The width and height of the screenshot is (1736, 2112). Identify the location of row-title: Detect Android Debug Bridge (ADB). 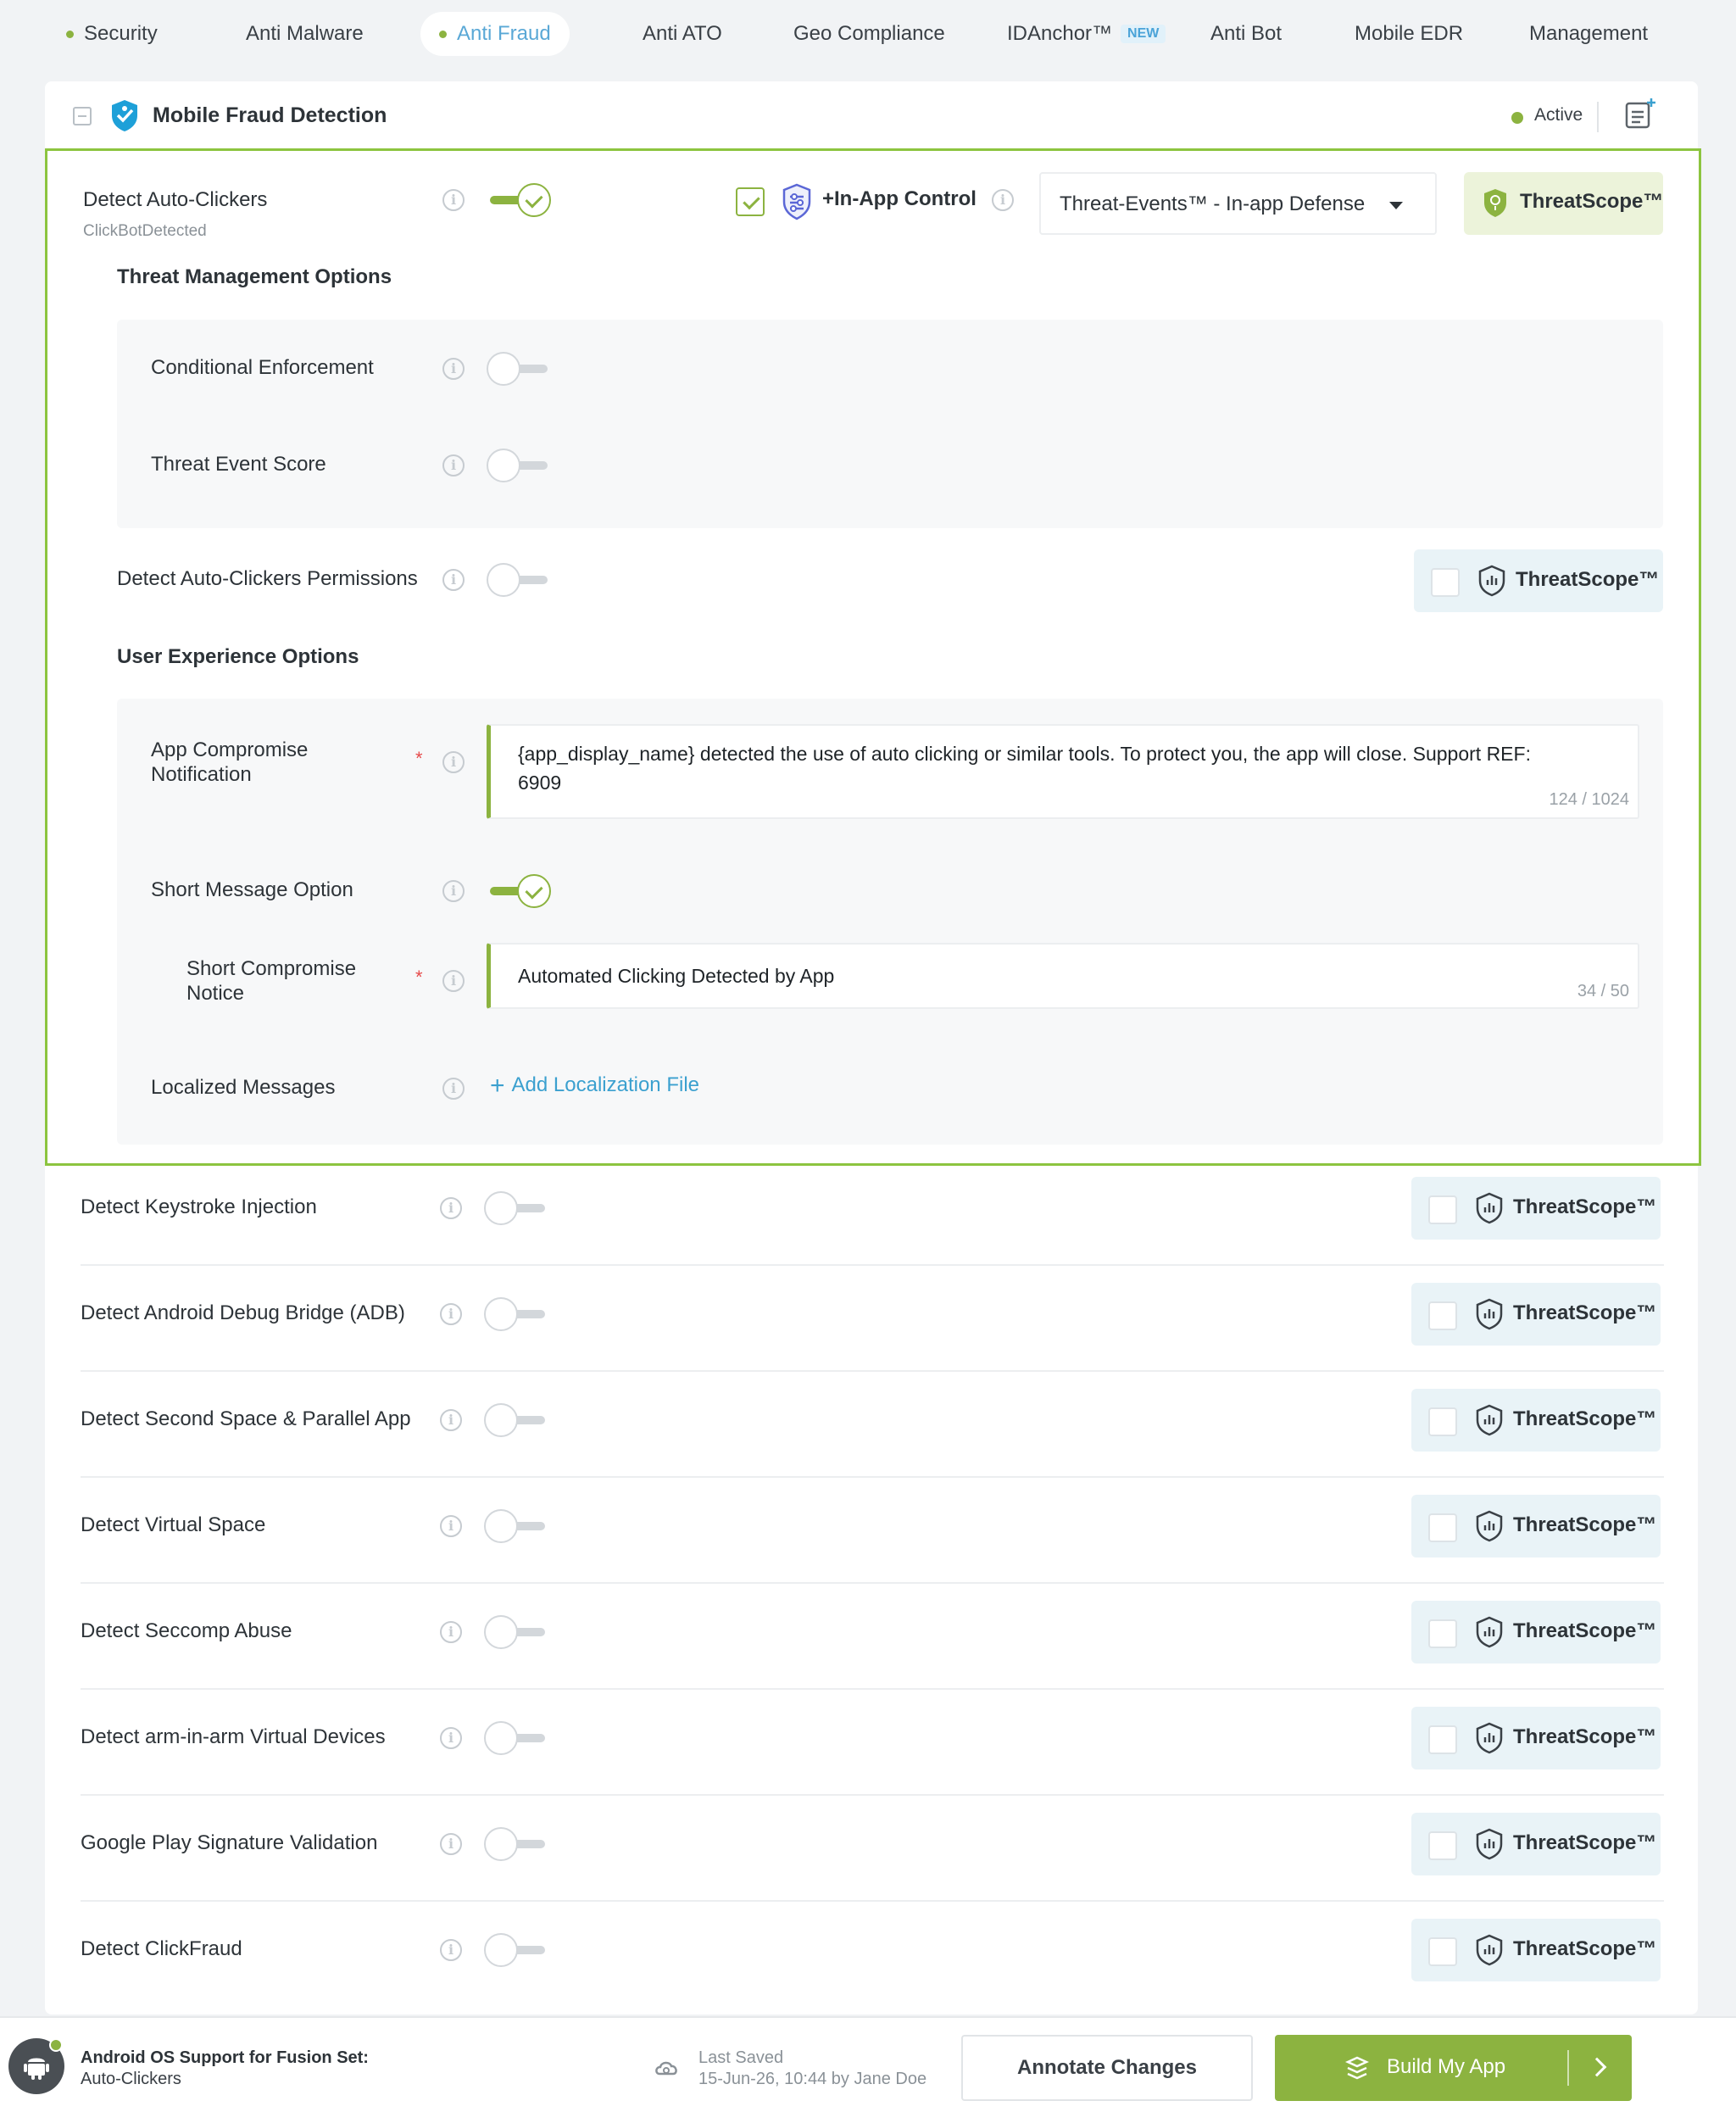
(243, 1312).